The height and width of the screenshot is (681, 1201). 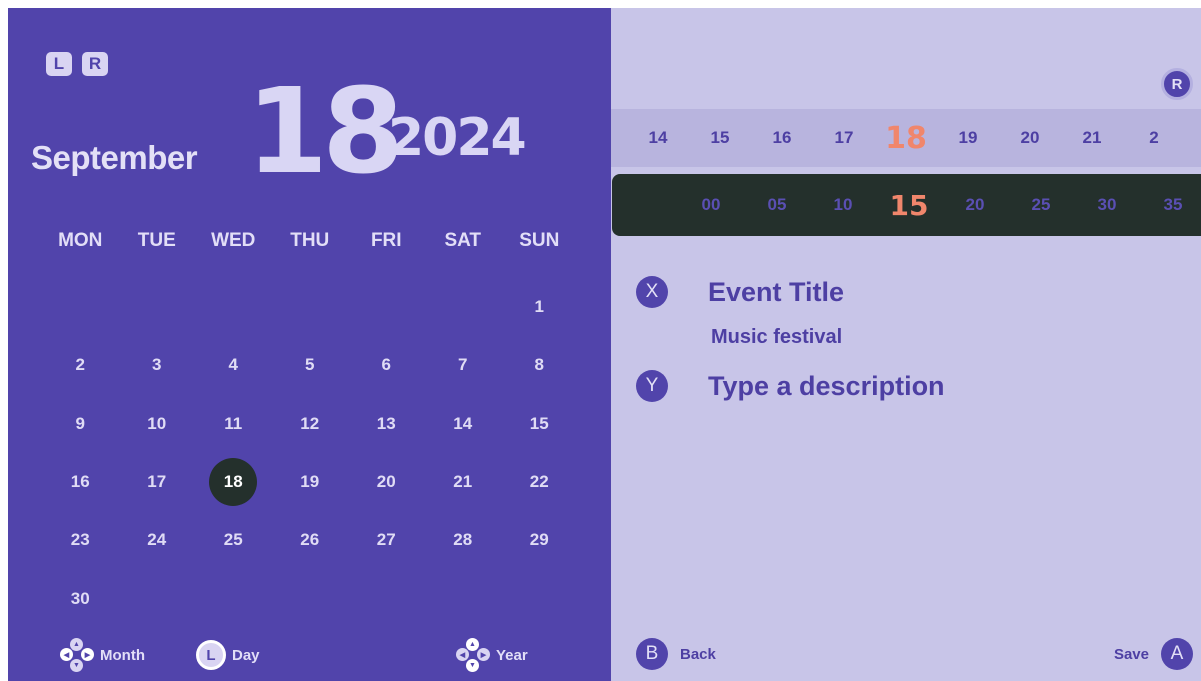 I want to click on x-button-icon: X, so click(x=652, y=292).